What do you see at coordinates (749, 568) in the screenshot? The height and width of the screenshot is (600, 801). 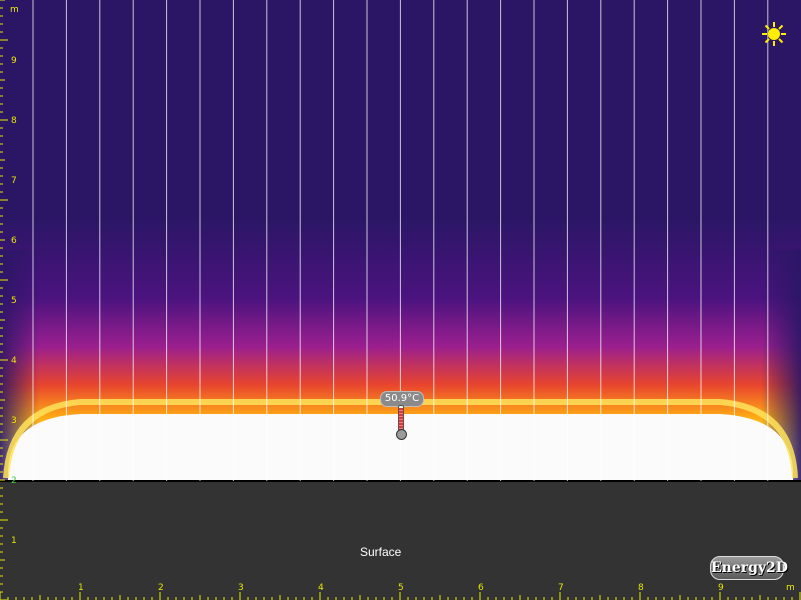 I see `energy2d-logo: Energy2D` at bounding box center [749, 568].